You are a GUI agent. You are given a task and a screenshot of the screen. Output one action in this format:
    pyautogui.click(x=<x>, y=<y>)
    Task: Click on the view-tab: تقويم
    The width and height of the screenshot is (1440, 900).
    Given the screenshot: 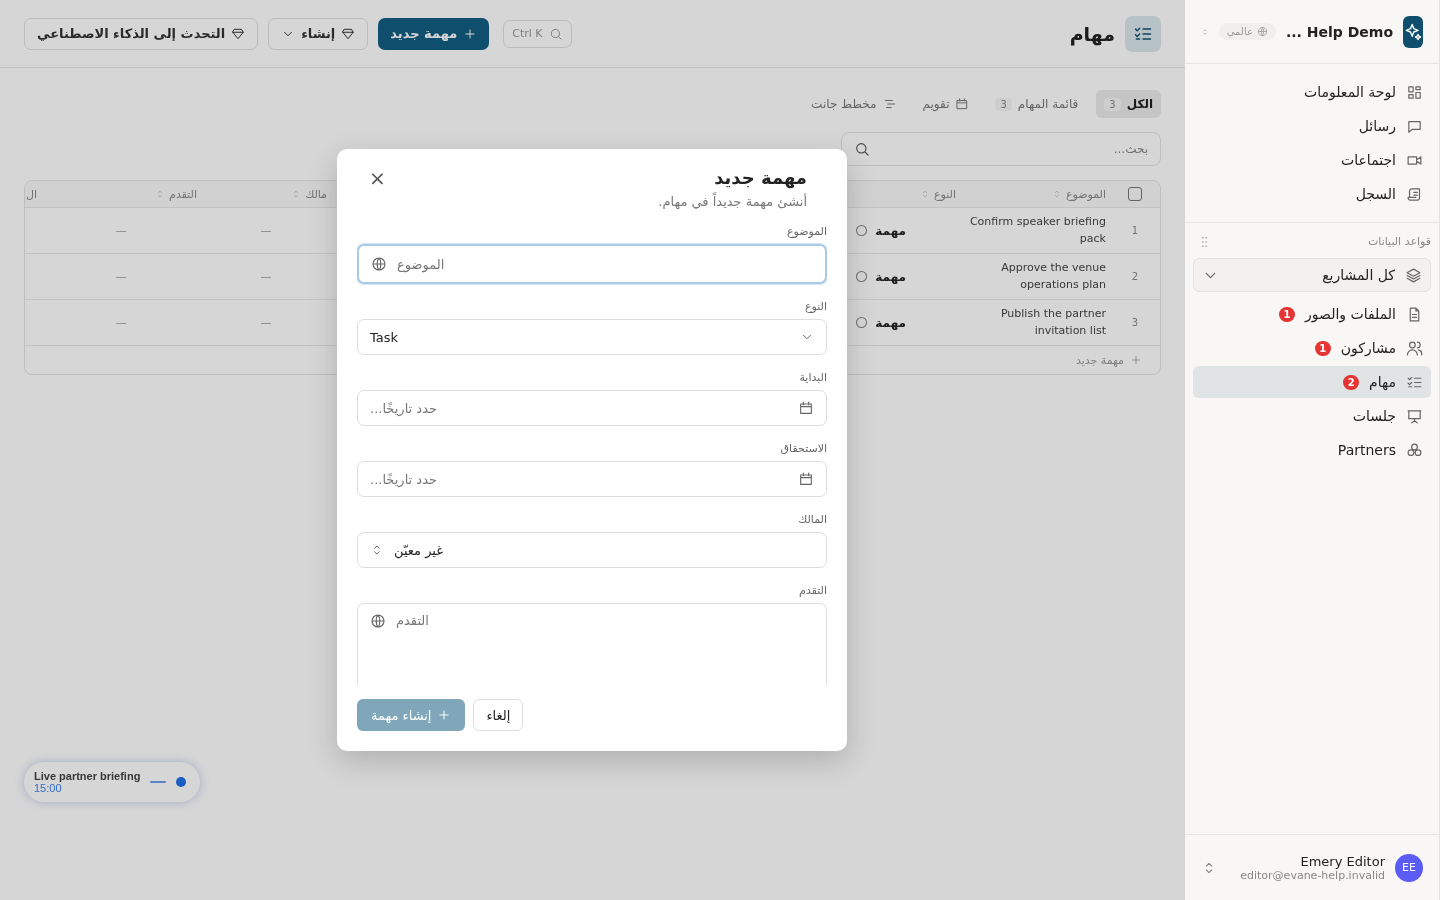 What is the action you would take?
    pyautogui.click(x=946, y=104)
    